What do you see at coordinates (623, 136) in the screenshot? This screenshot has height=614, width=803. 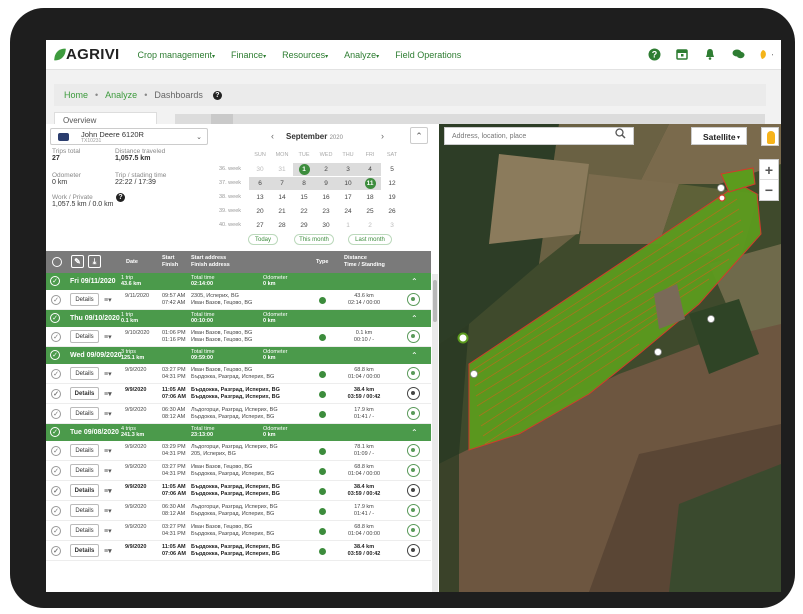 I see `search-icon` at bounding box center [623, 136].